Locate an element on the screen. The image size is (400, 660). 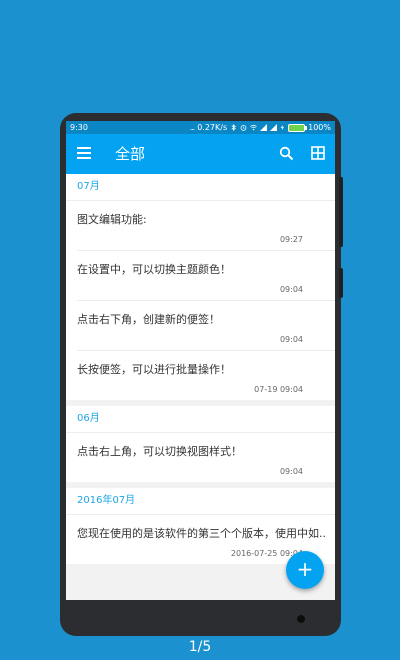
wifi-icon is located at coordinates (253, 127).